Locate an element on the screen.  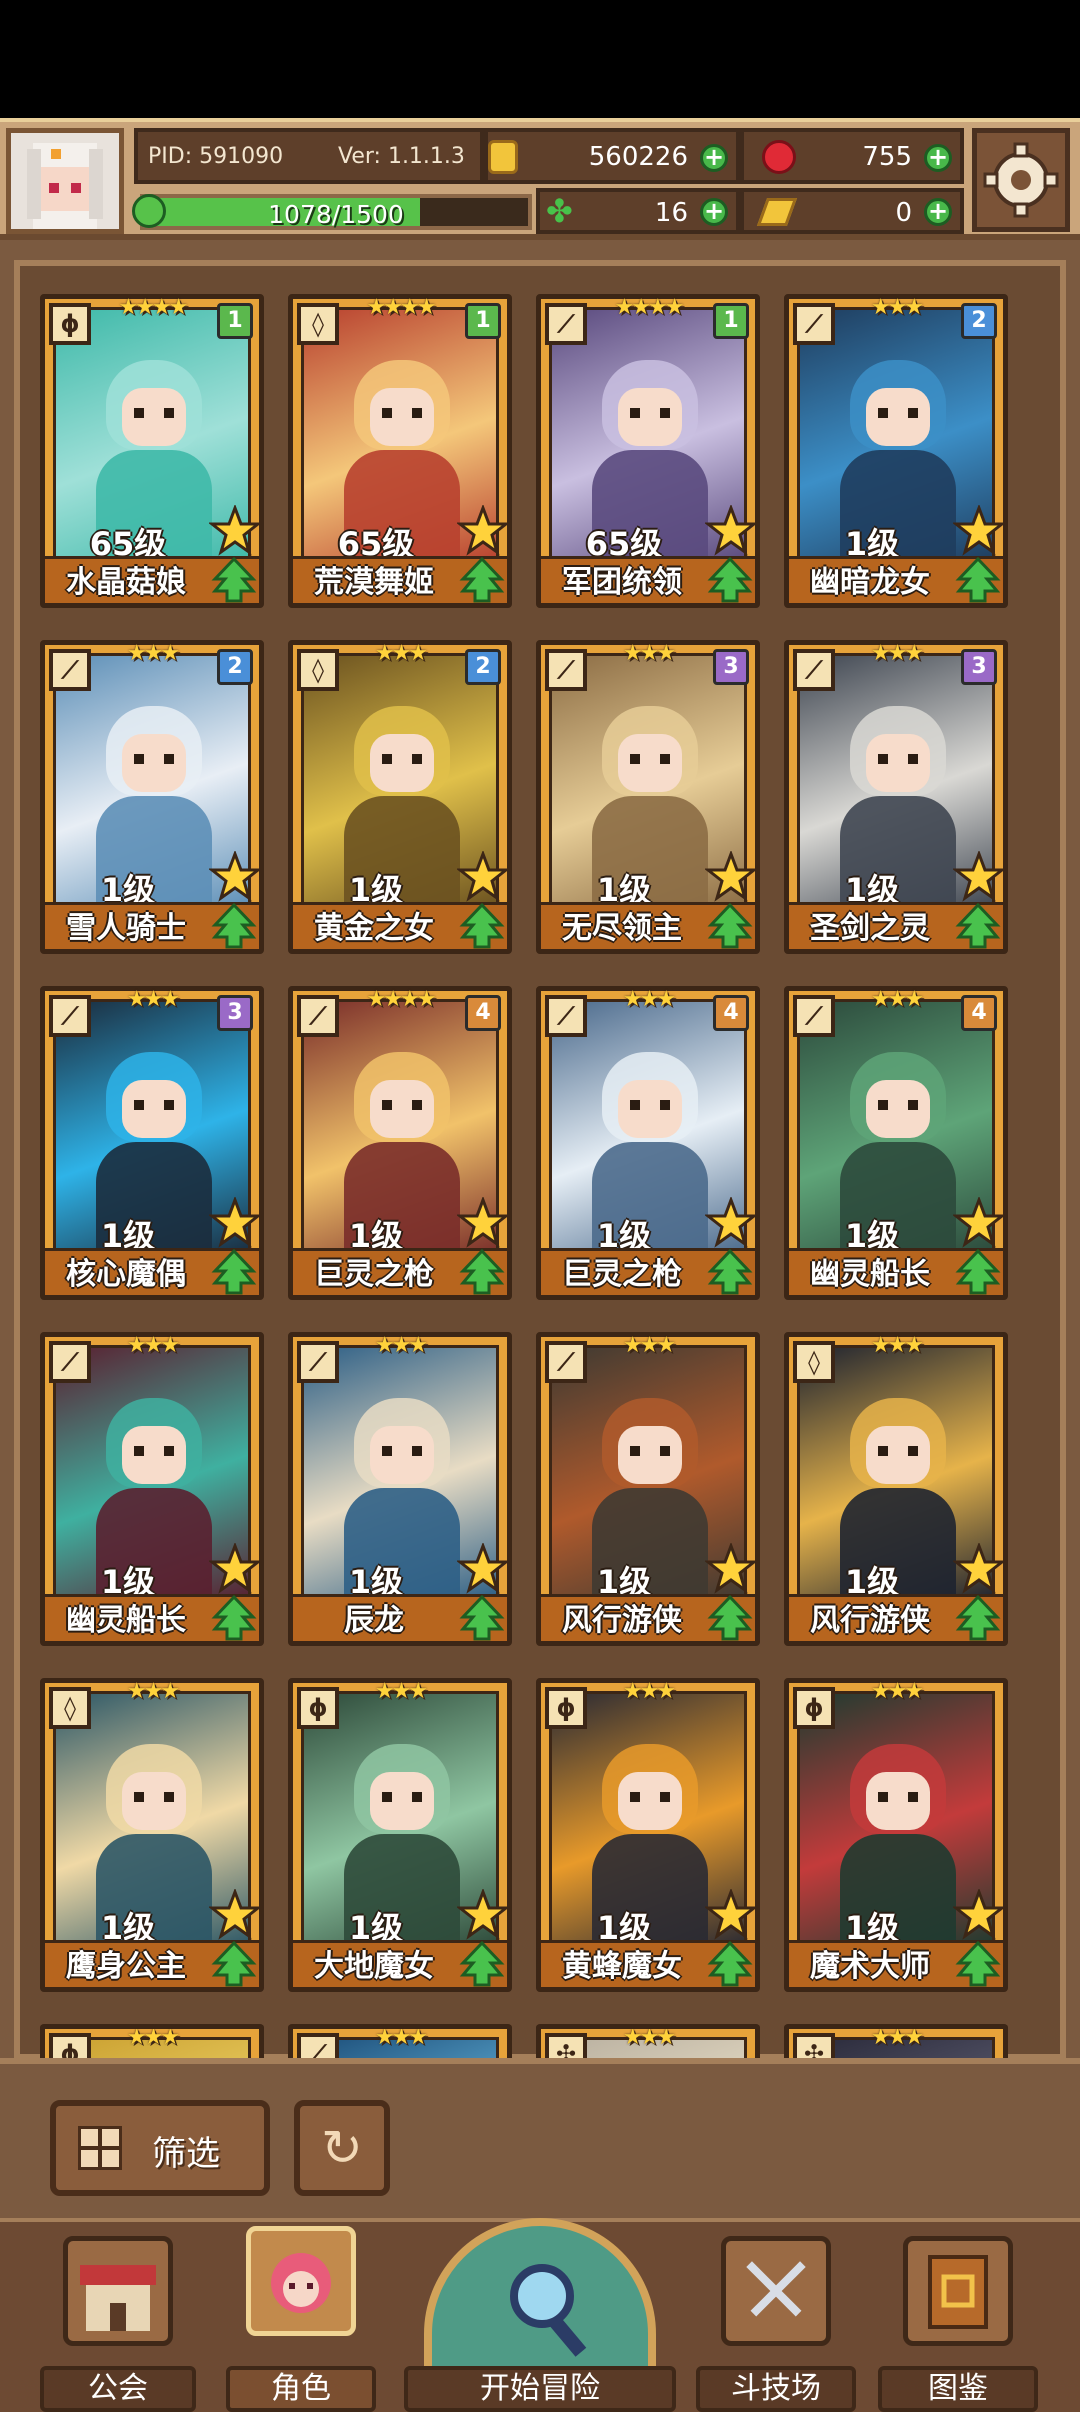
character-card: ϕ ★★★★ 1 65级 水晶菇娘 is located at coordinates (152, 451).